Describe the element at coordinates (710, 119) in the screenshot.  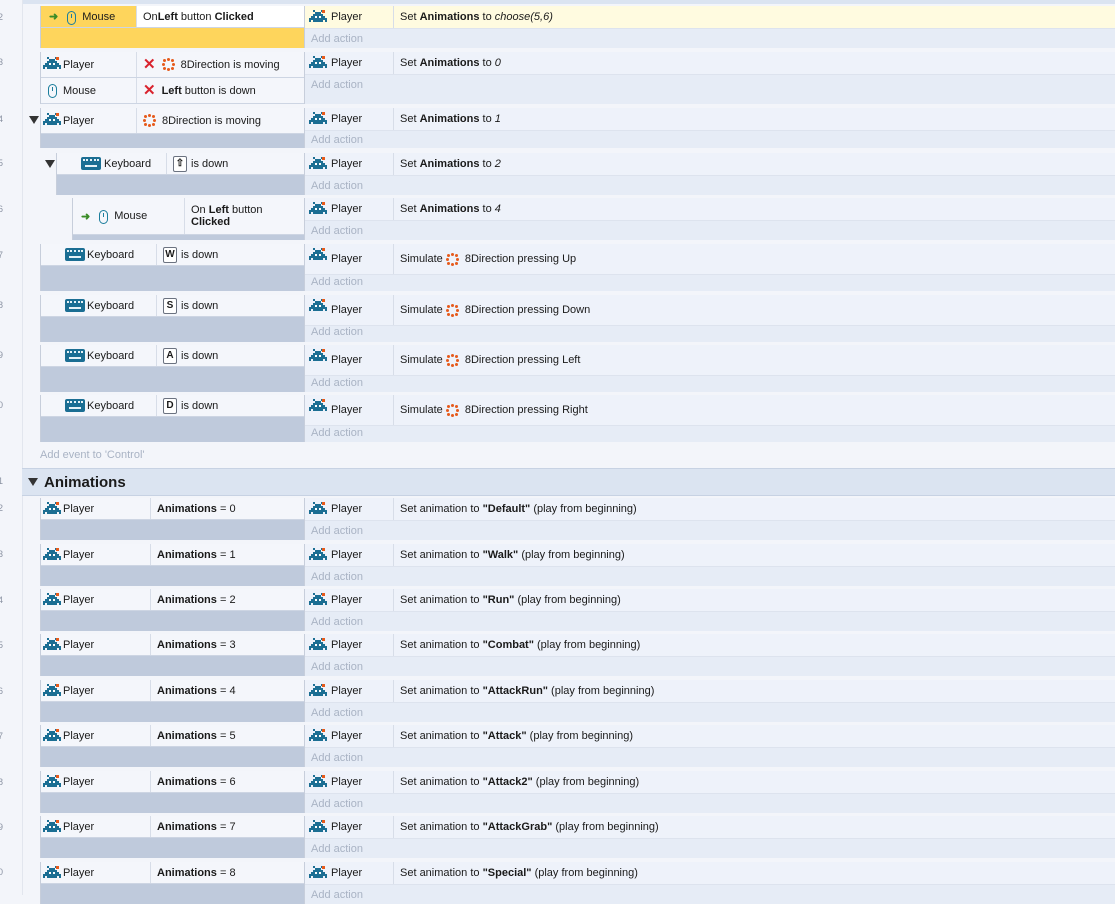
I see `action-row: Player Set Animations to 1` at that location.